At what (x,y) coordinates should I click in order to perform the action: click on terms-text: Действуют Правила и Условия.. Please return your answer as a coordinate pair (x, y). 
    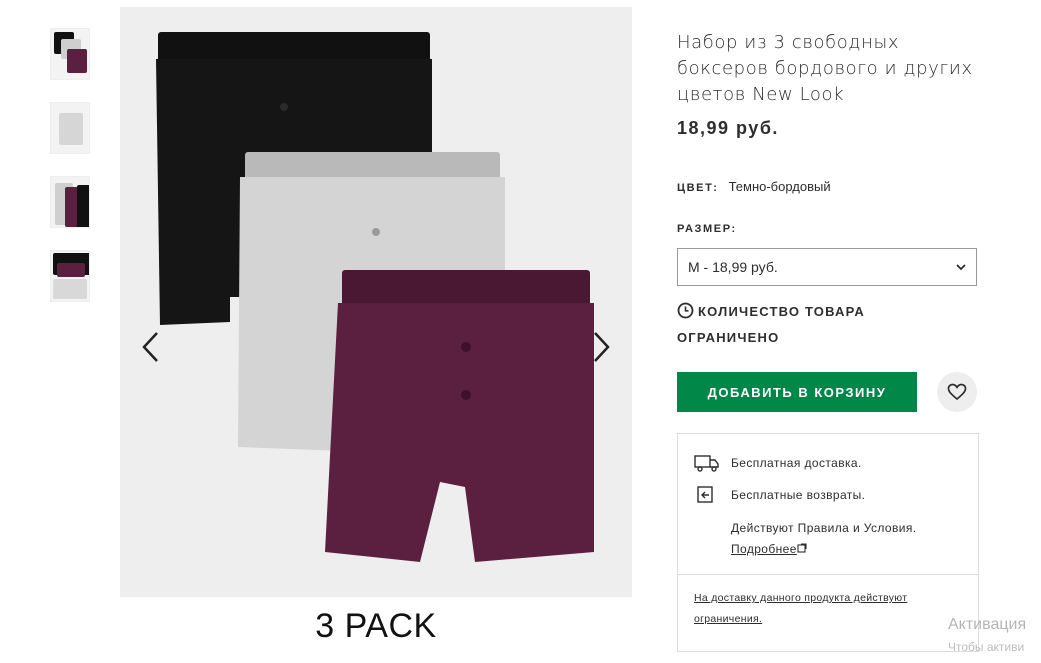
    Looking at the image, I should click on (824, 528).